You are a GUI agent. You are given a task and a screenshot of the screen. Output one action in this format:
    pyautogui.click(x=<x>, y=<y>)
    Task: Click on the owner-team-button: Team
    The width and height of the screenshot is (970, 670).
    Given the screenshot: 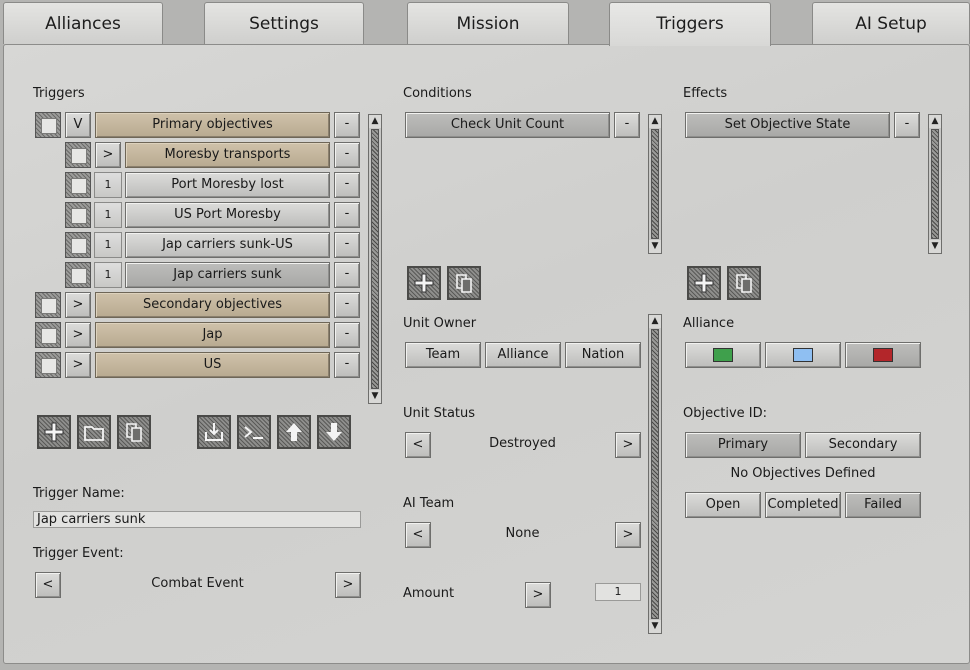 What is the action you would take?
    pyautogui.click(x=443, y=355)
    